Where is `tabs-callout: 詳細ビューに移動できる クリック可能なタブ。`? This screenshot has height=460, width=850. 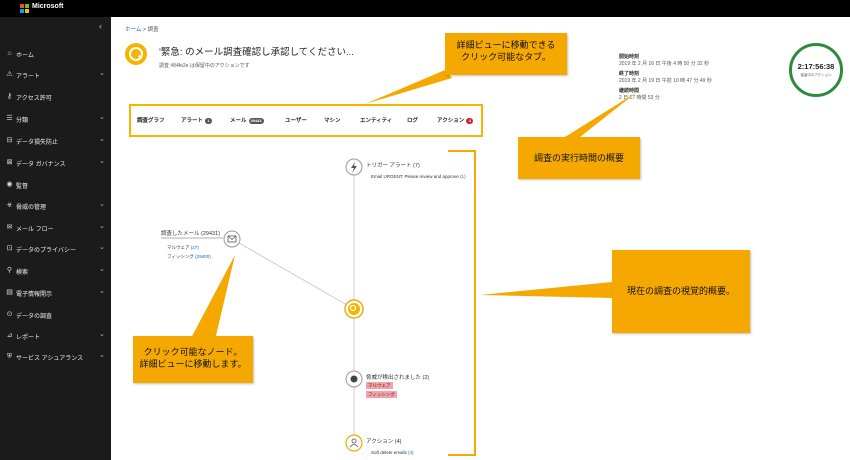
tabs-callout: 詳細ビューに移動できる クリック可能なタブ。 is located at coordinates (506, 54).